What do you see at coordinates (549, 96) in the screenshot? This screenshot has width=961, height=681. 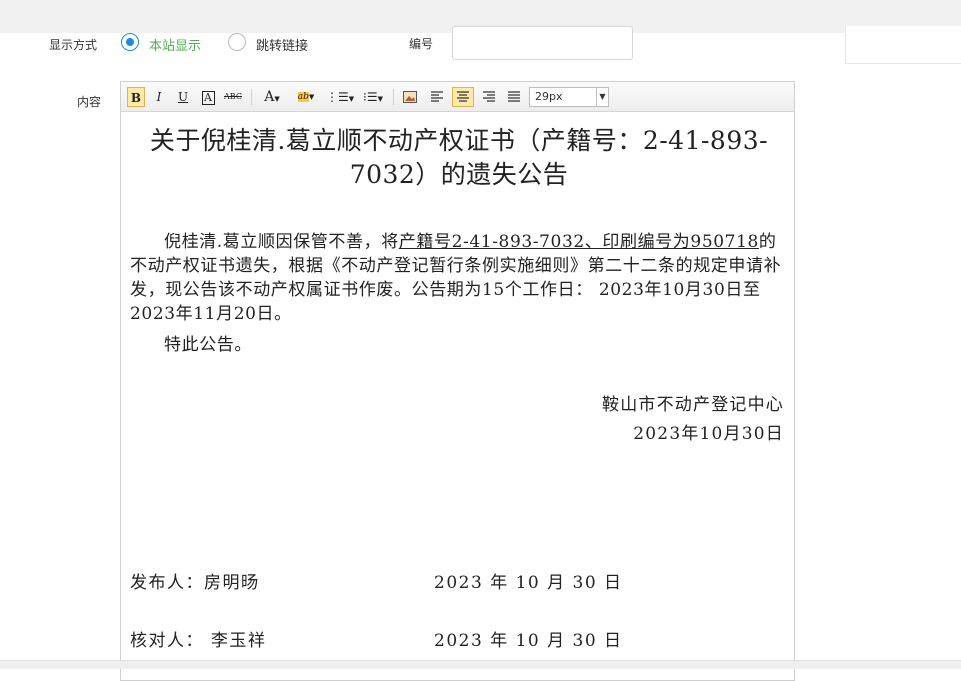 I see `font-size-value: 29px` at bounding box center [549, 96].